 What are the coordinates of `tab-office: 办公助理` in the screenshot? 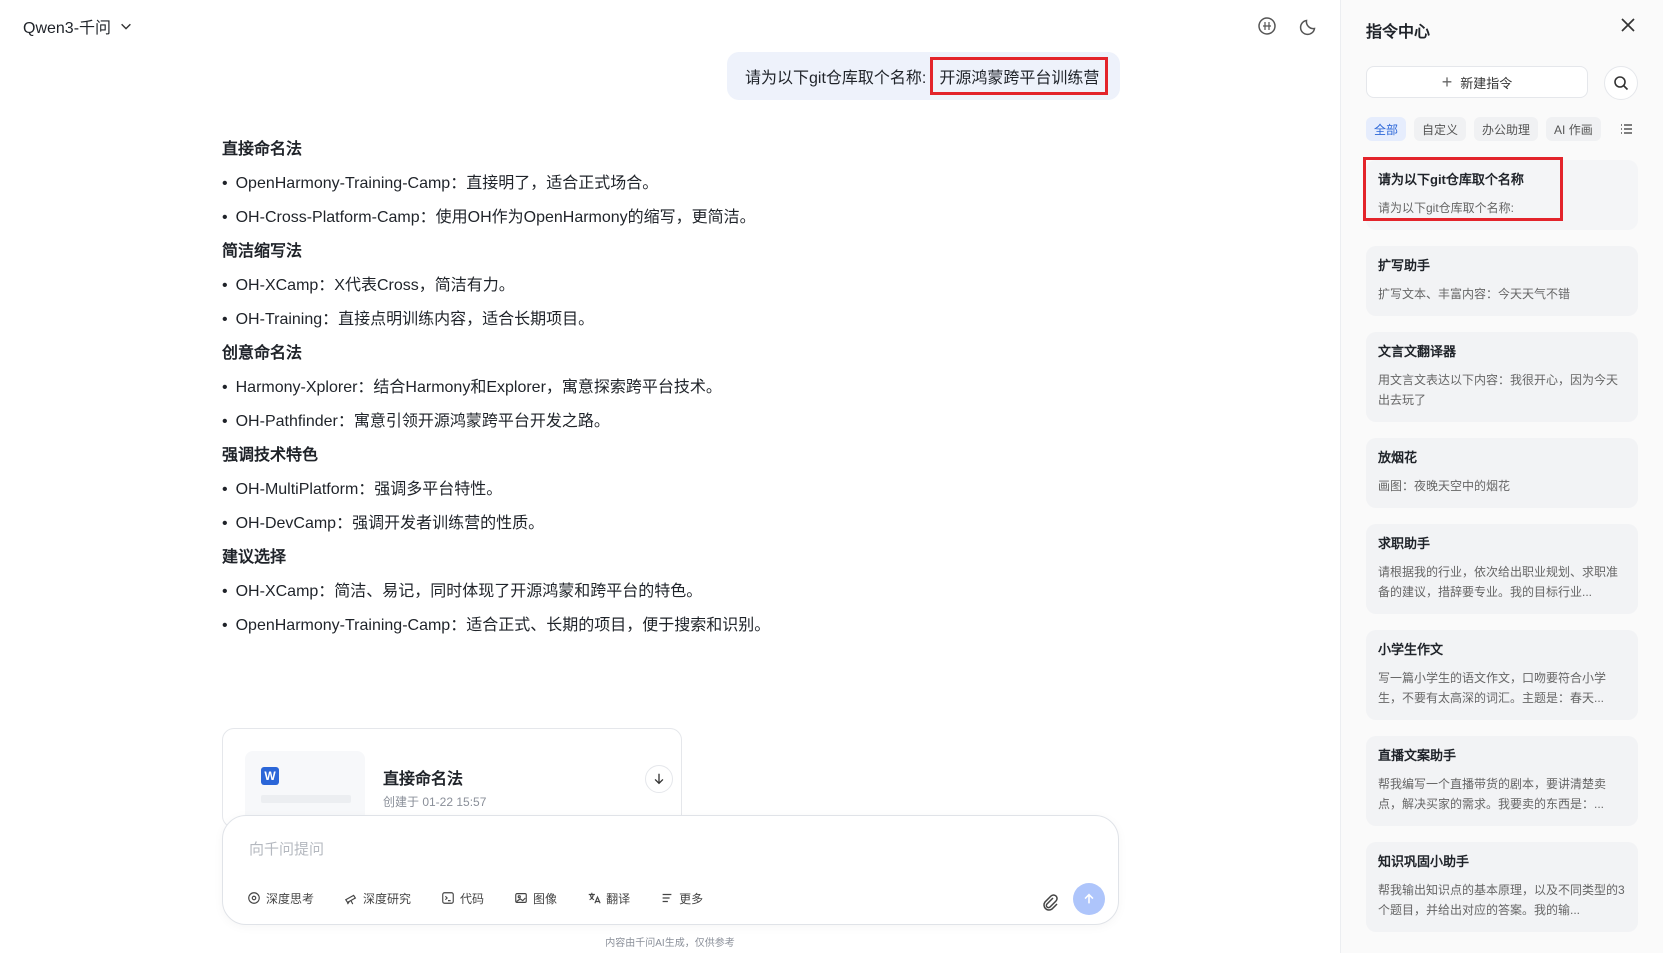 It's located at (1506, 129).